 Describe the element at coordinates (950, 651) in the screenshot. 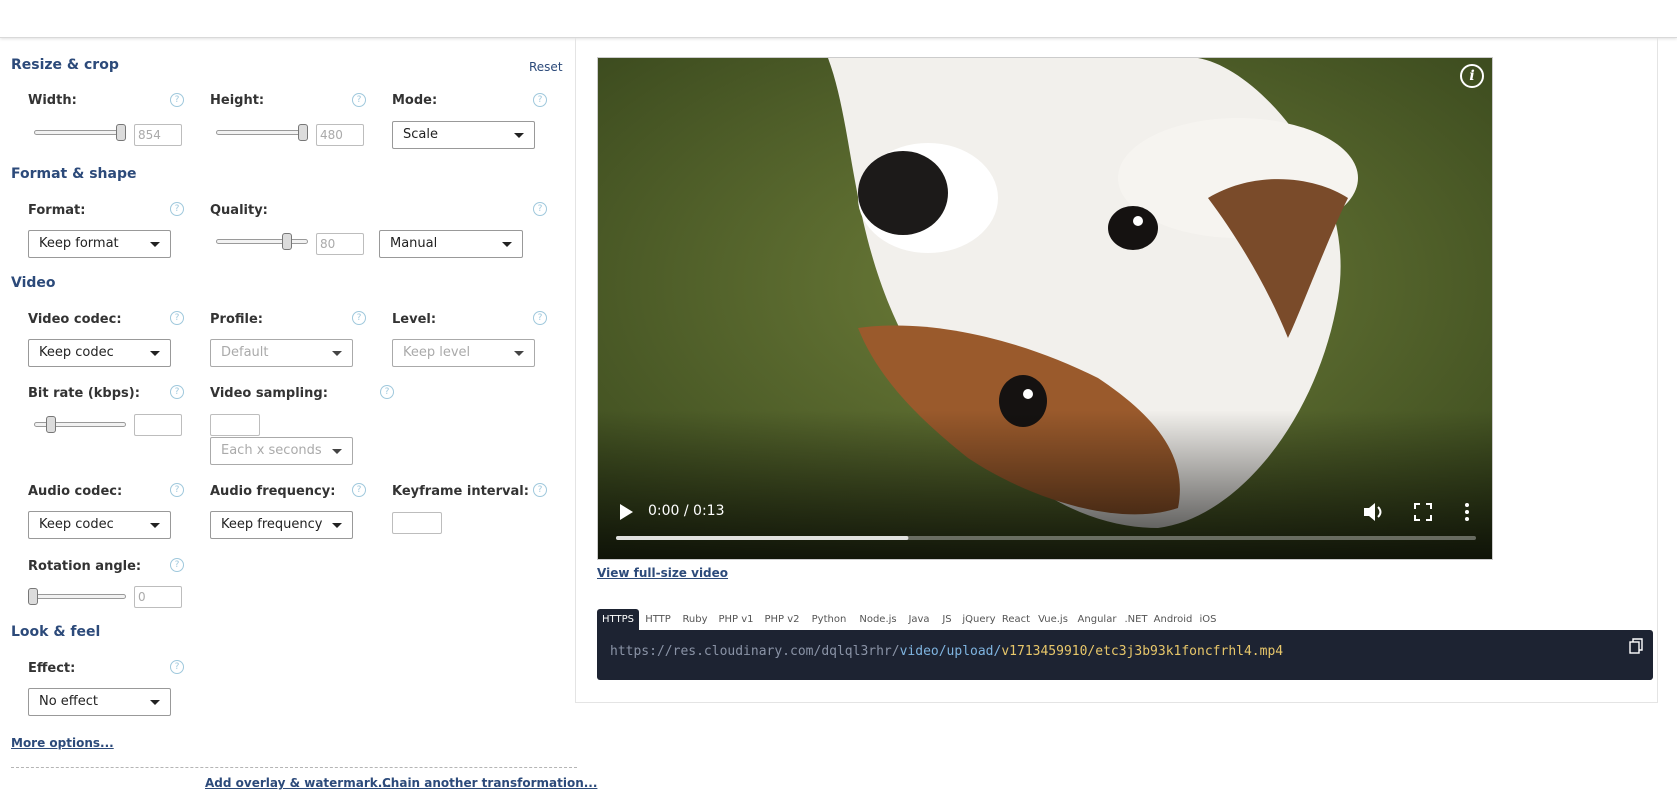

I see `url-path: video/upload/` at that location.